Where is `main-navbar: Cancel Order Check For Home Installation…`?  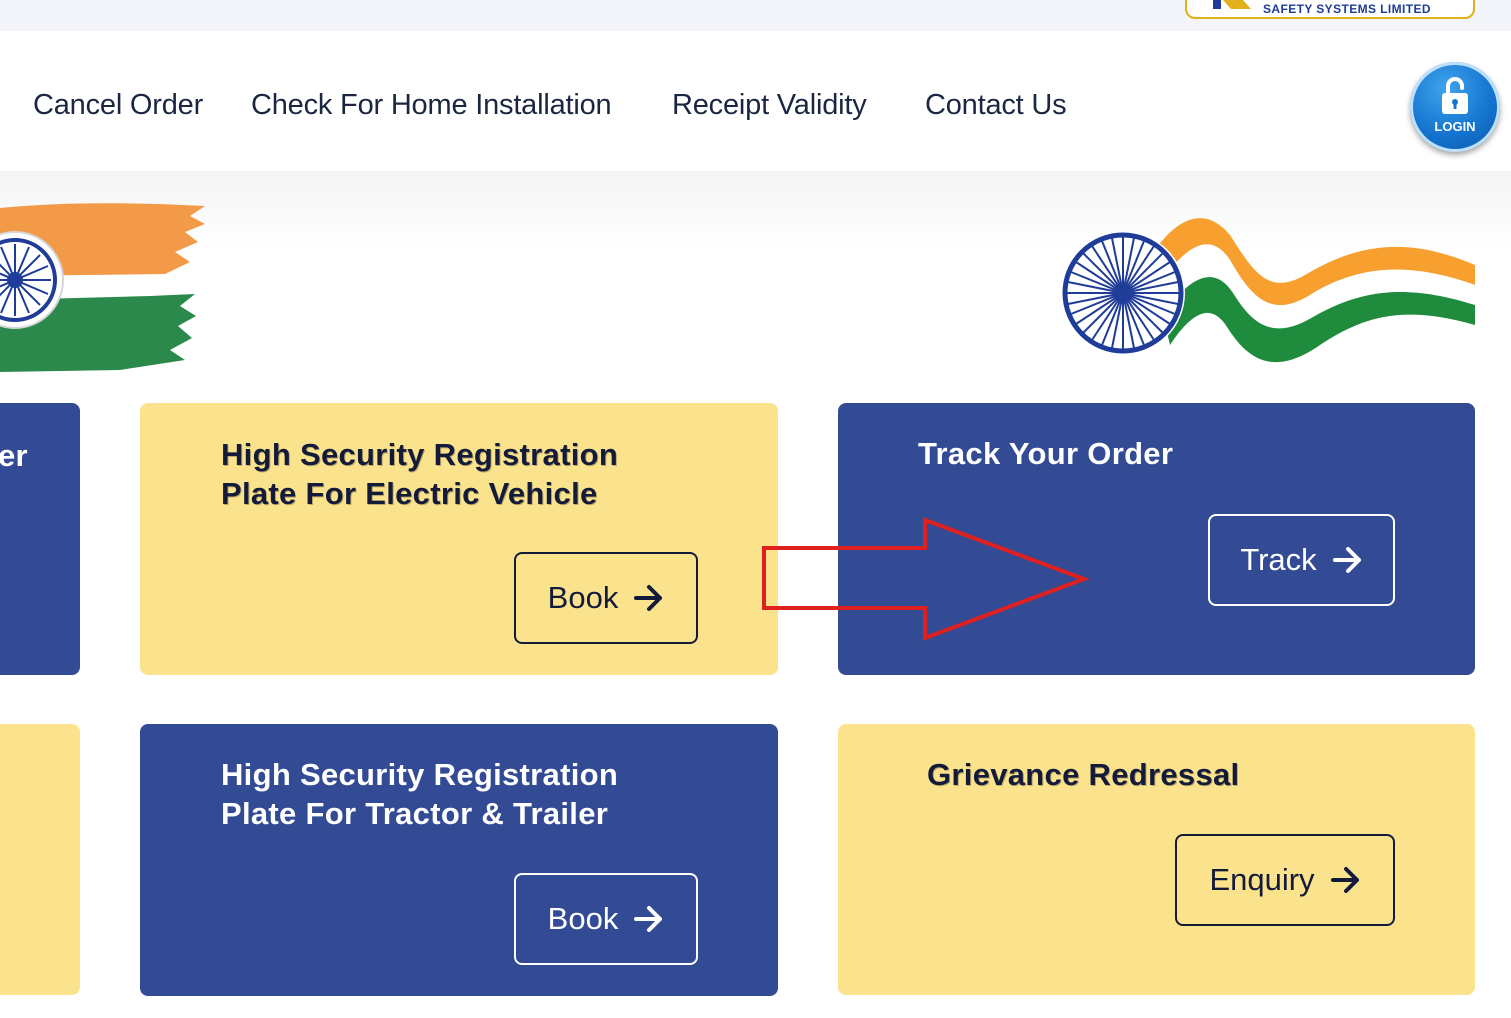 main-navbar: Cancel Order Check For Home Installation… is located at coordinates (755, 101).